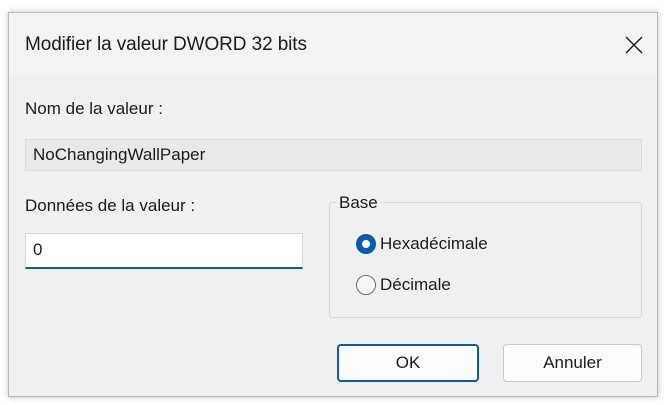 The image size is (666, 405). Describe the element at coordinates (408, 363) in the screenshot. I see `ok-button: OK` at that location.